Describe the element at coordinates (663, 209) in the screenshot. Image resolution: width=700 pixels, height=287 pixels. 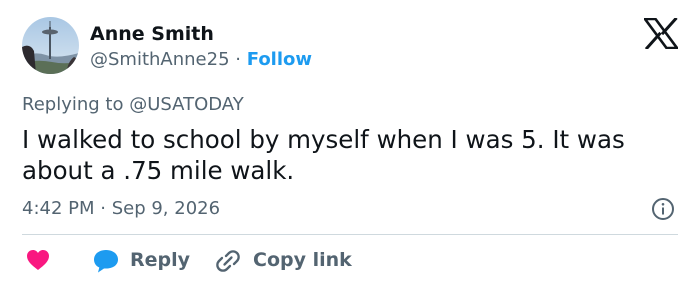
I see `info-icon` at that location.